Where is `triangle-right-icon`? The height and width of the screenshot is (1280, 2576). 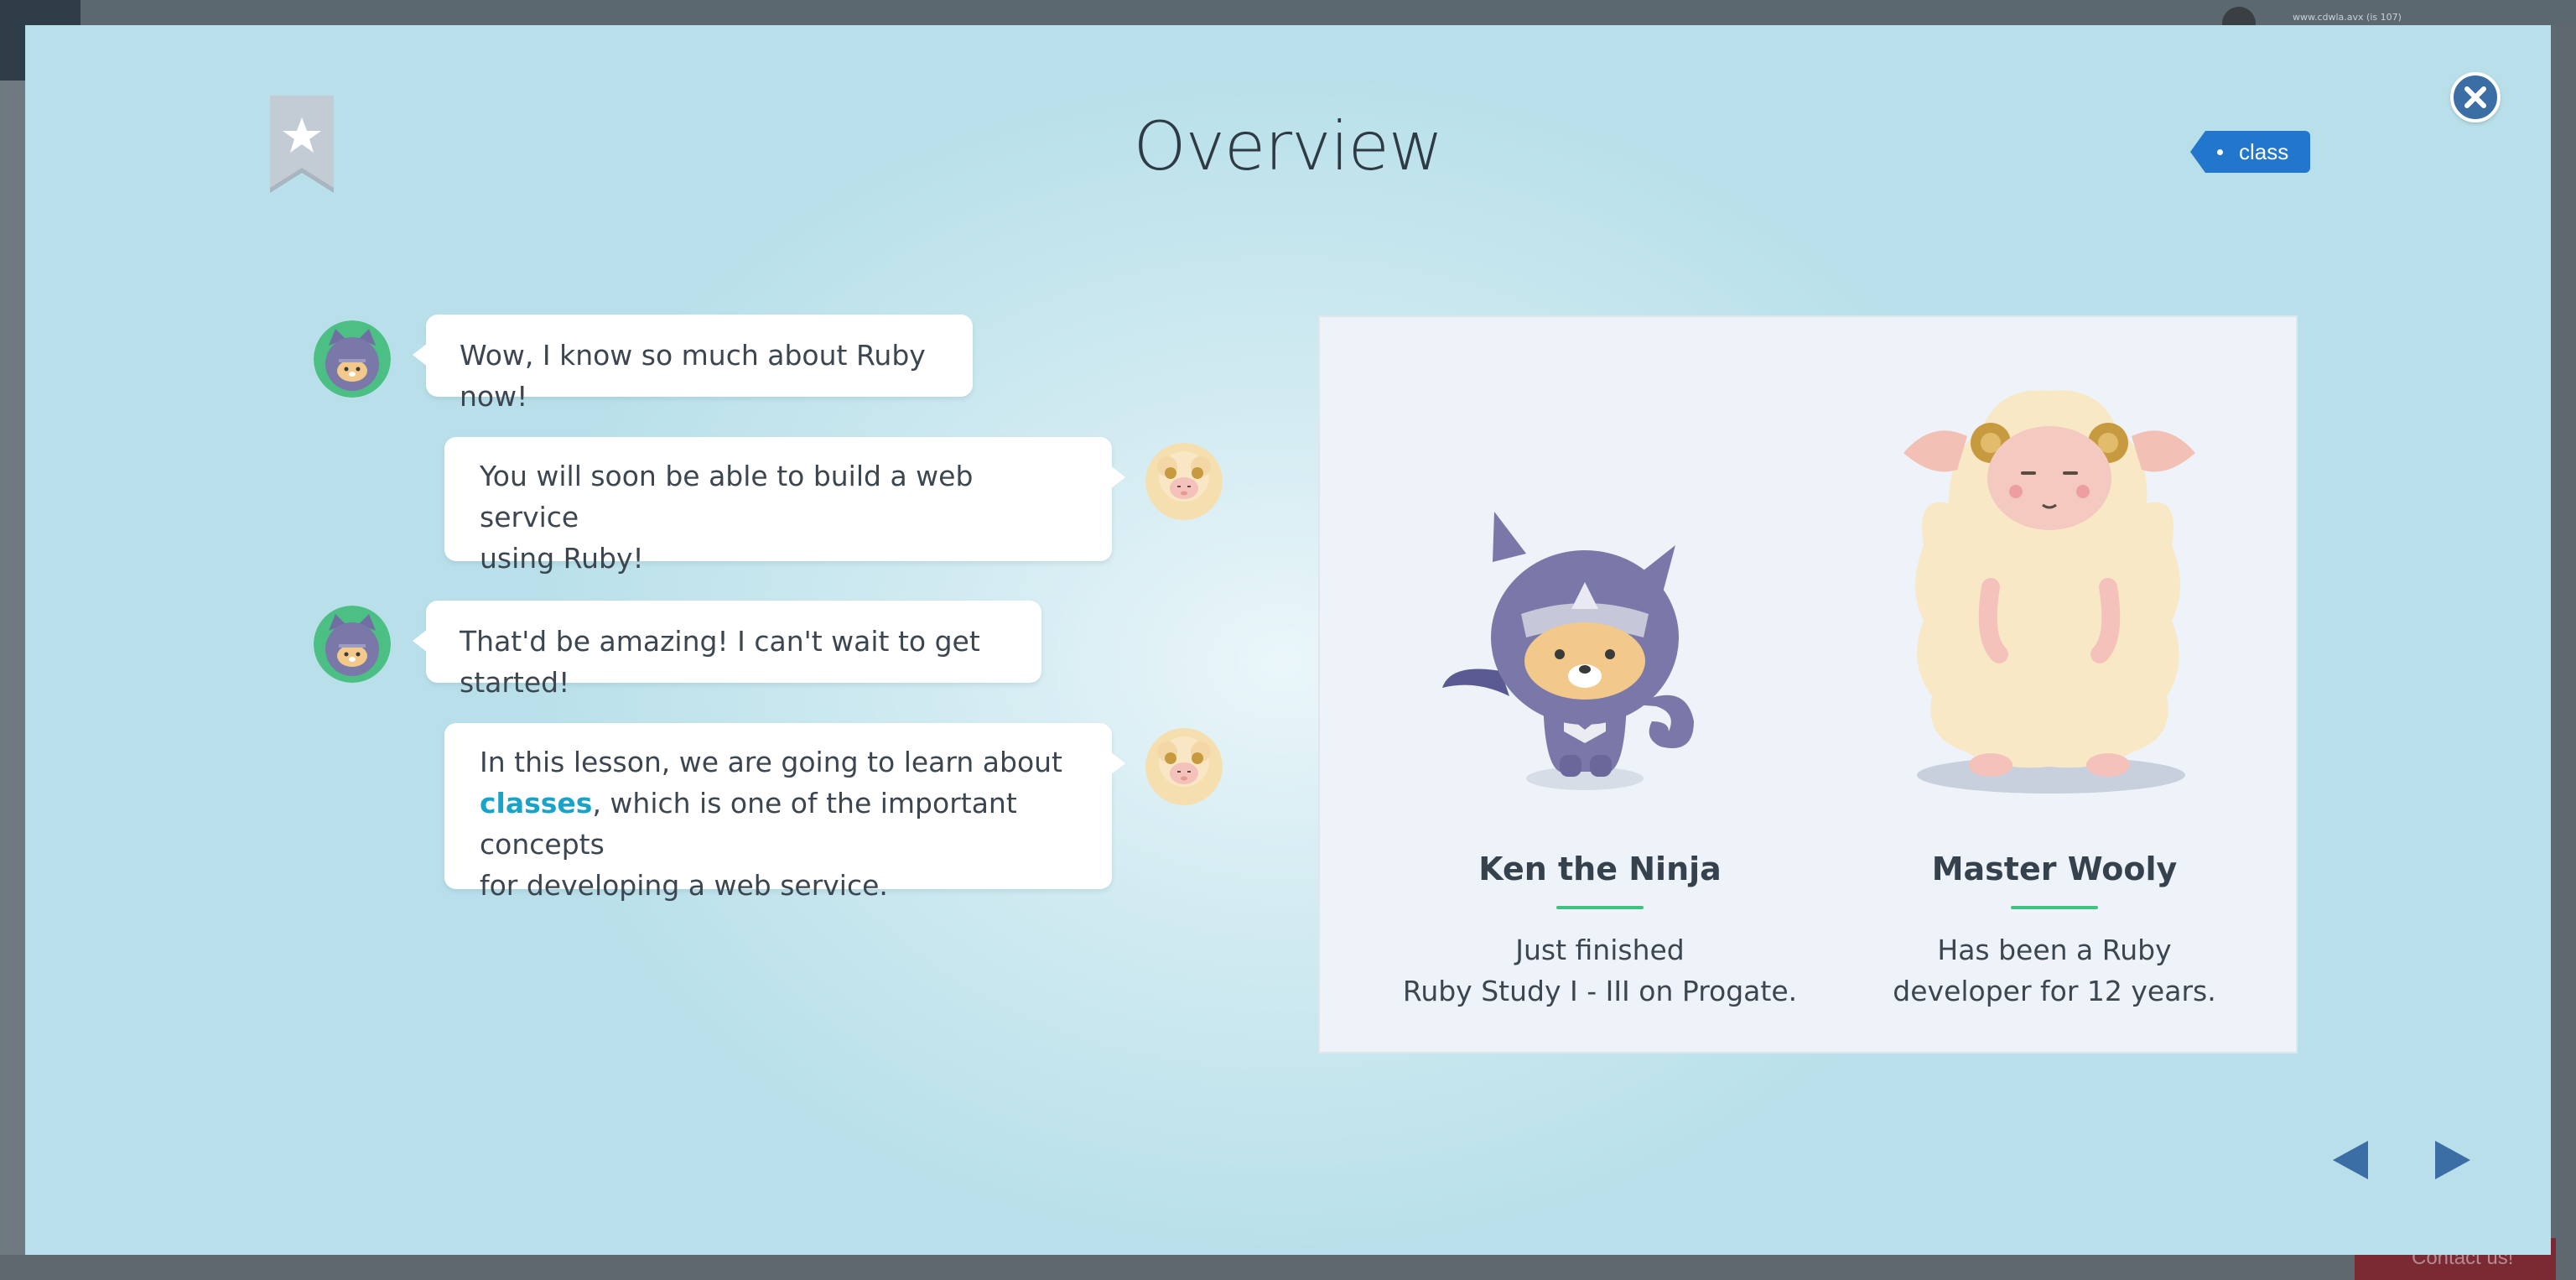
triangle-right-icon is located at coordinates (2452, 1160).